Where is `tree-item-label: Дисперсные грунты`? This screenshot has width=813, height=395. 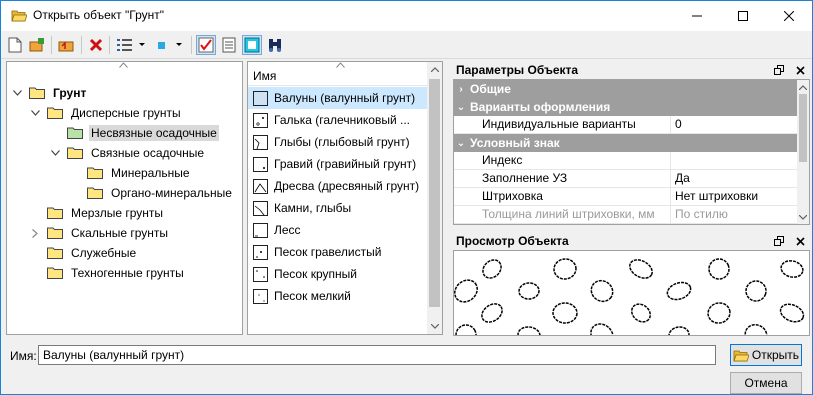
tree-item-label: Дисперсные грунты is located at coordinates (126, 113).